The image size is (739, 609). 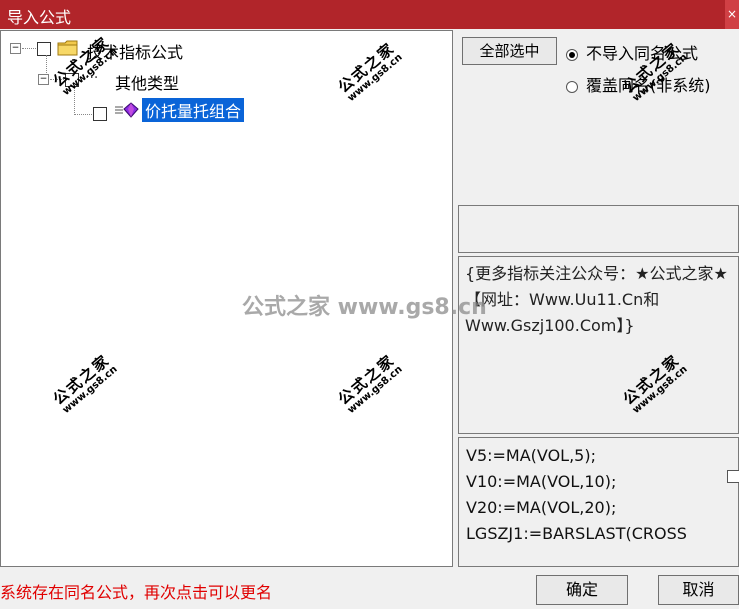 What do you see at coordinates (531, 455) in the screenshot?
I see `code-line: V5:=MA(VOL,5);` at bounding box center [531, 455].